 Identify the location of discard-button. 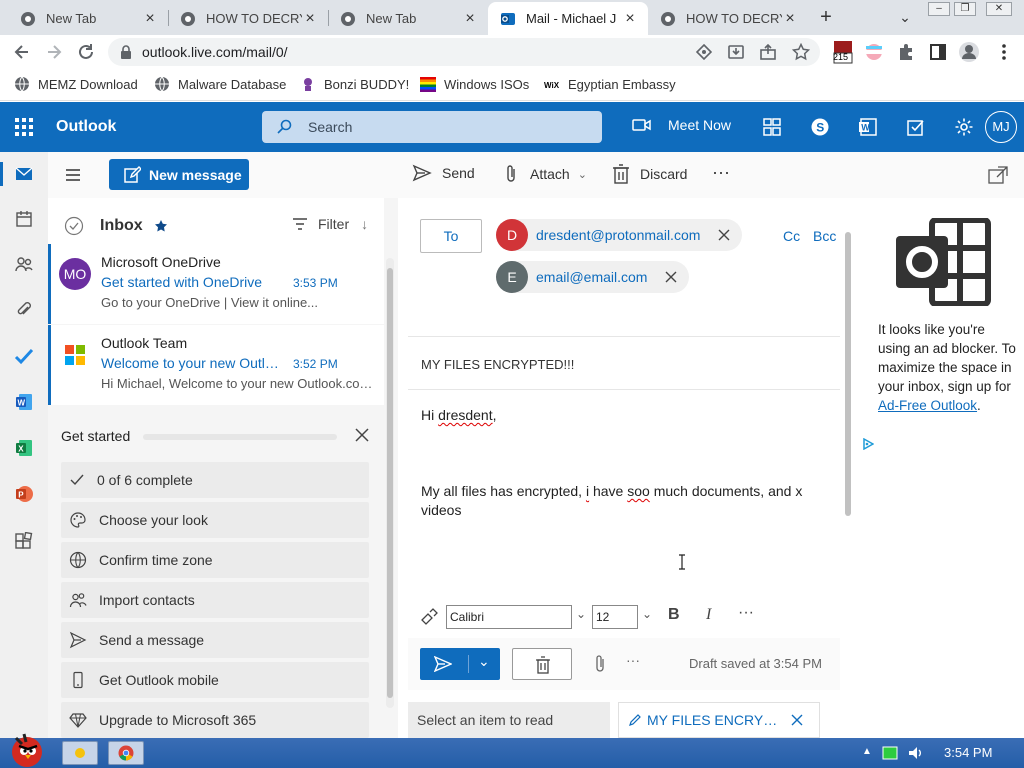
(542, 664).